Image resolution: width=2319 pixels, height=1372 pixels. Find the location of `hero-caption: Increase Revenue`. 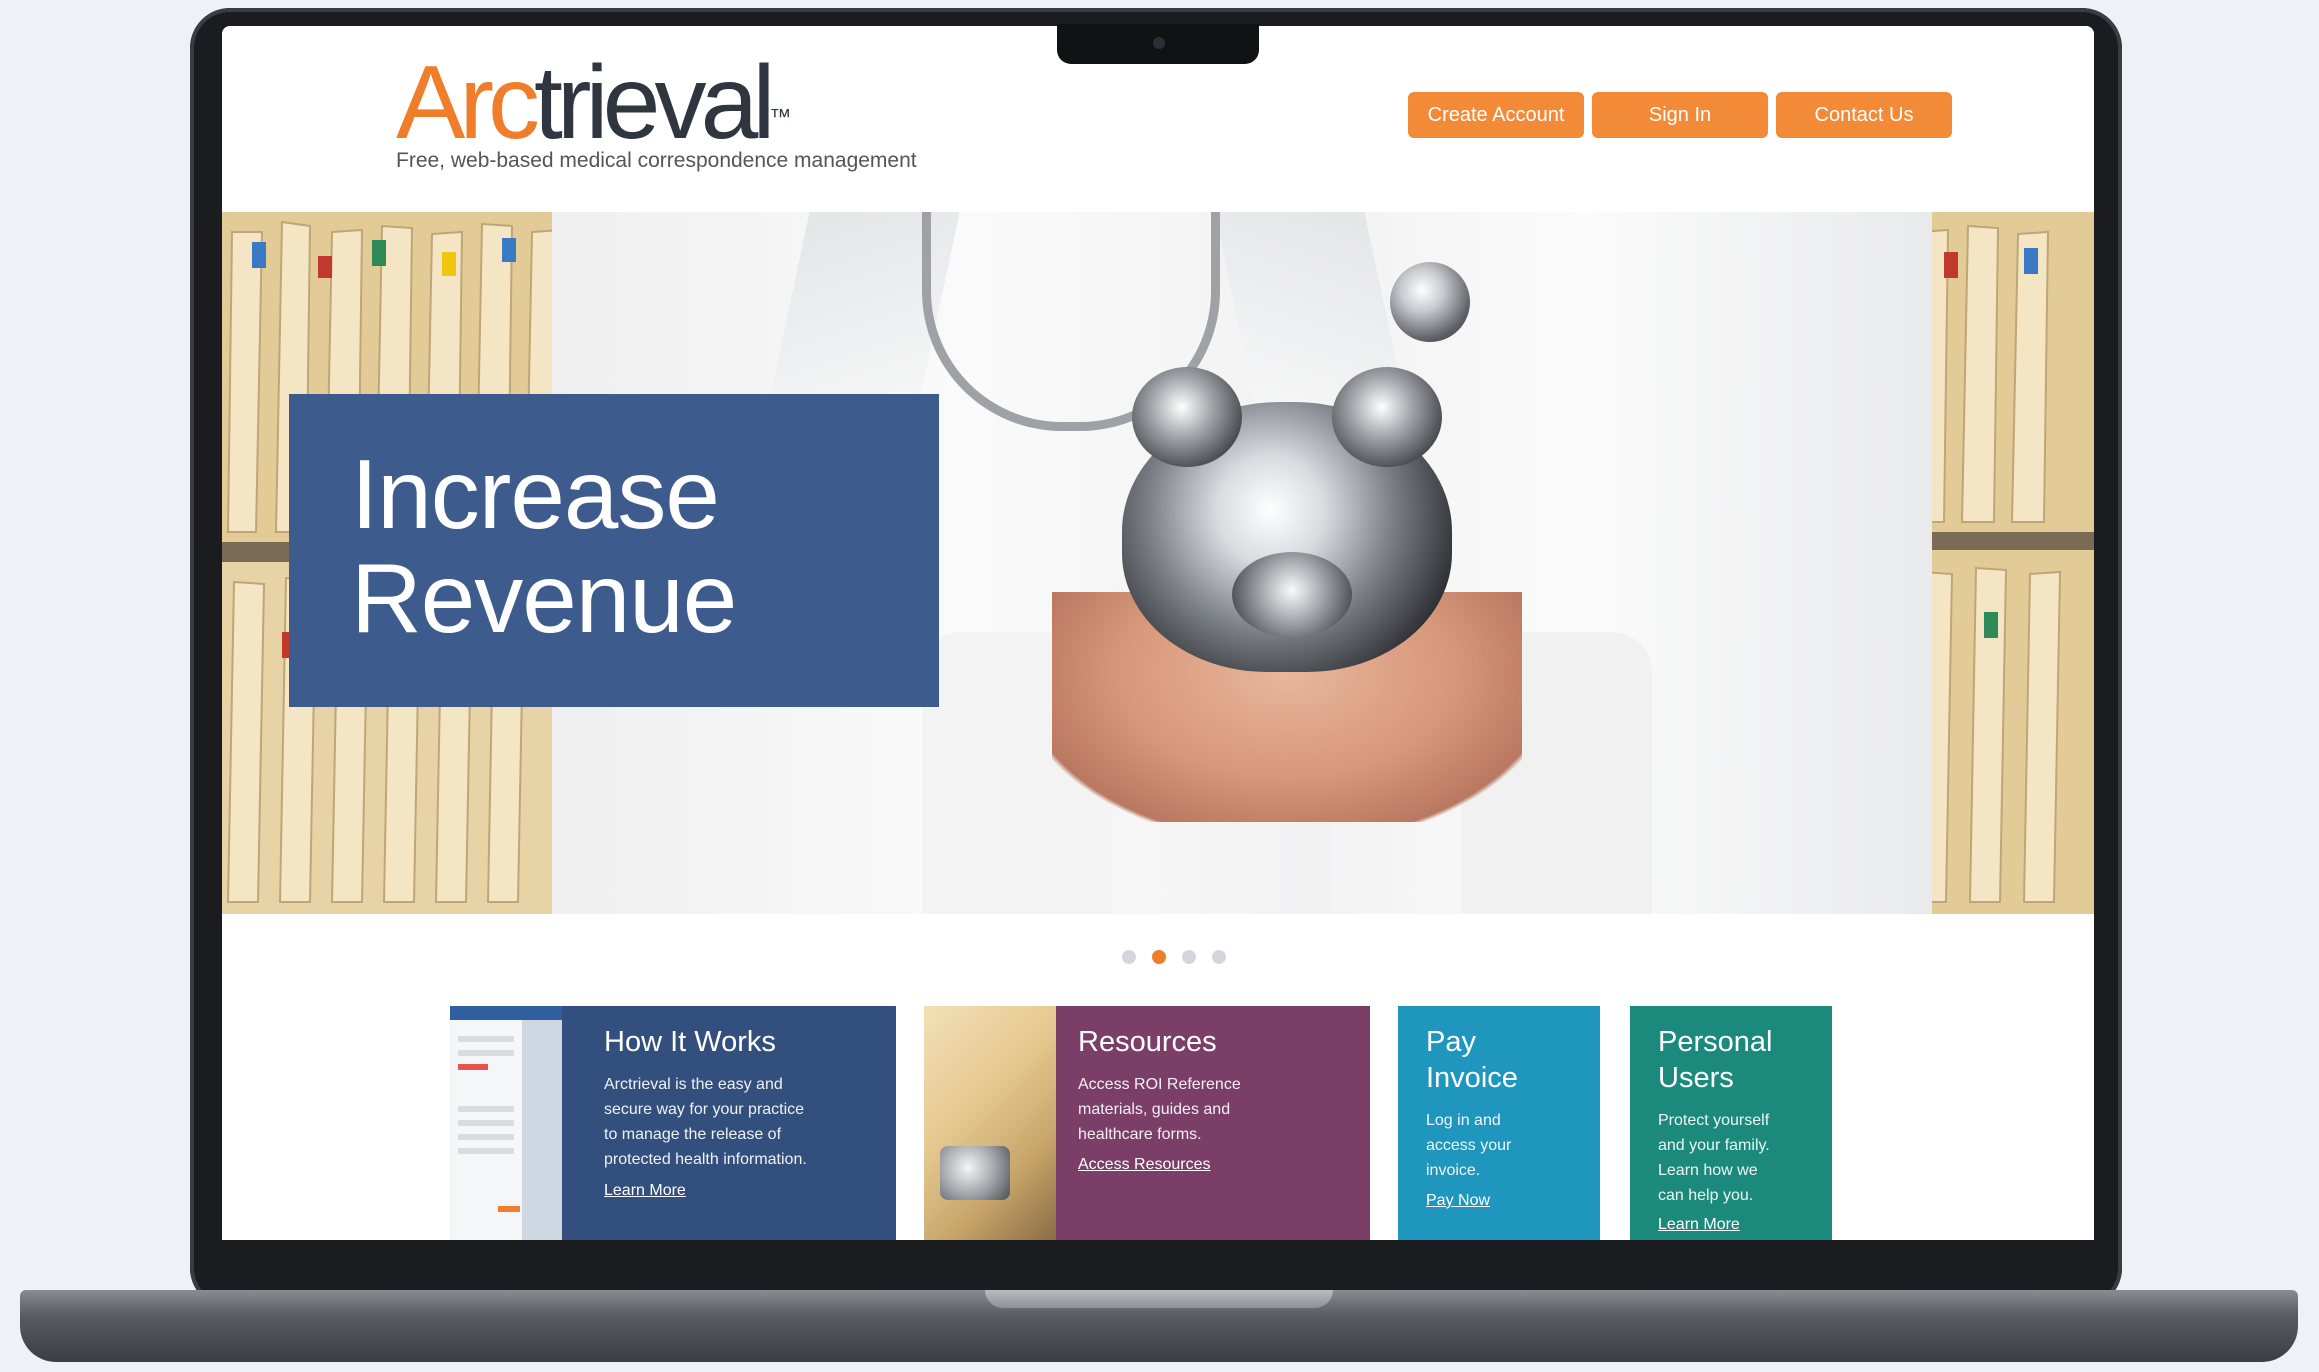

hero-caption: Increase Revenue is located at coordinates (544, 546).